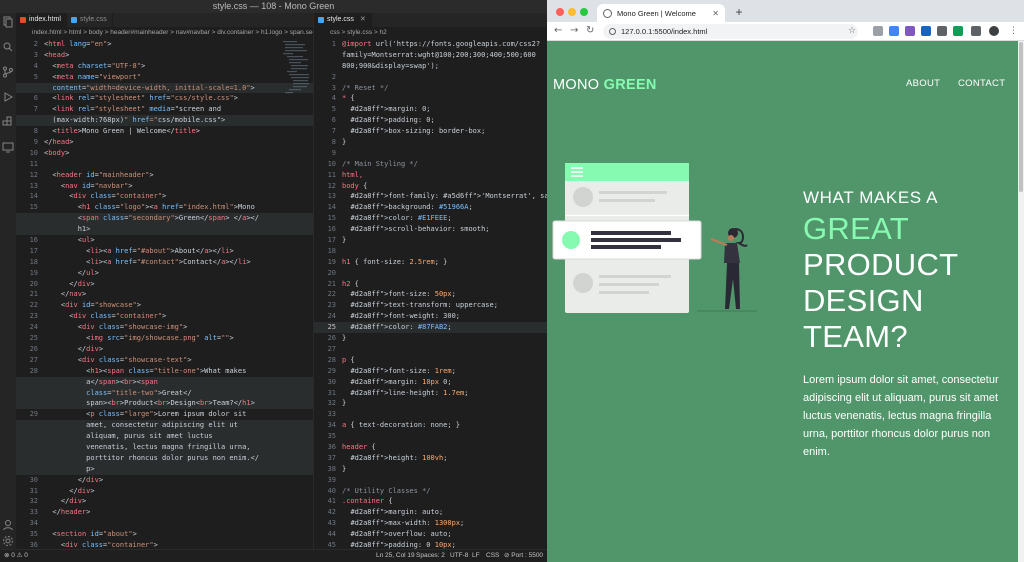 This screenshot has width=1024, height=562. I want to click on code-line: 11, so click(164, 164).